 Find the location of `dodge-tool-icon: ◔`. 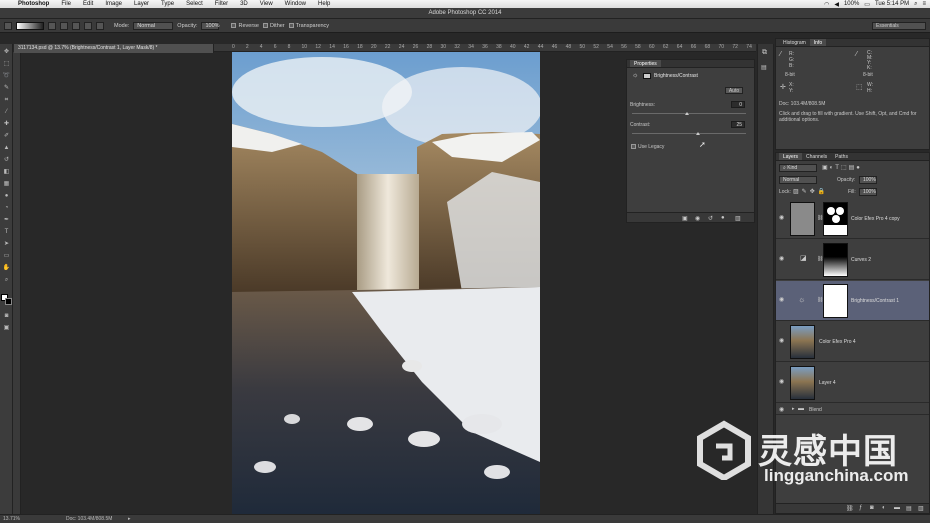

dodge-tool-icon: ◔ is located at coordinates (6, 208).